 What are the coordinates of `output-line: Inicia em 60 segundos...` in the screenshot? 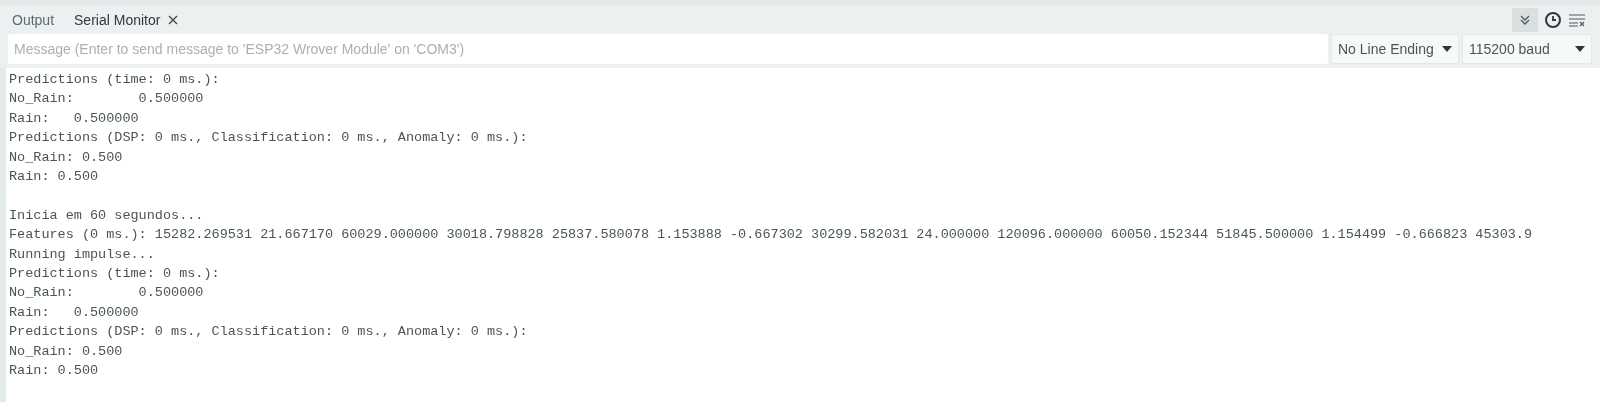 It's located at (106, 215).